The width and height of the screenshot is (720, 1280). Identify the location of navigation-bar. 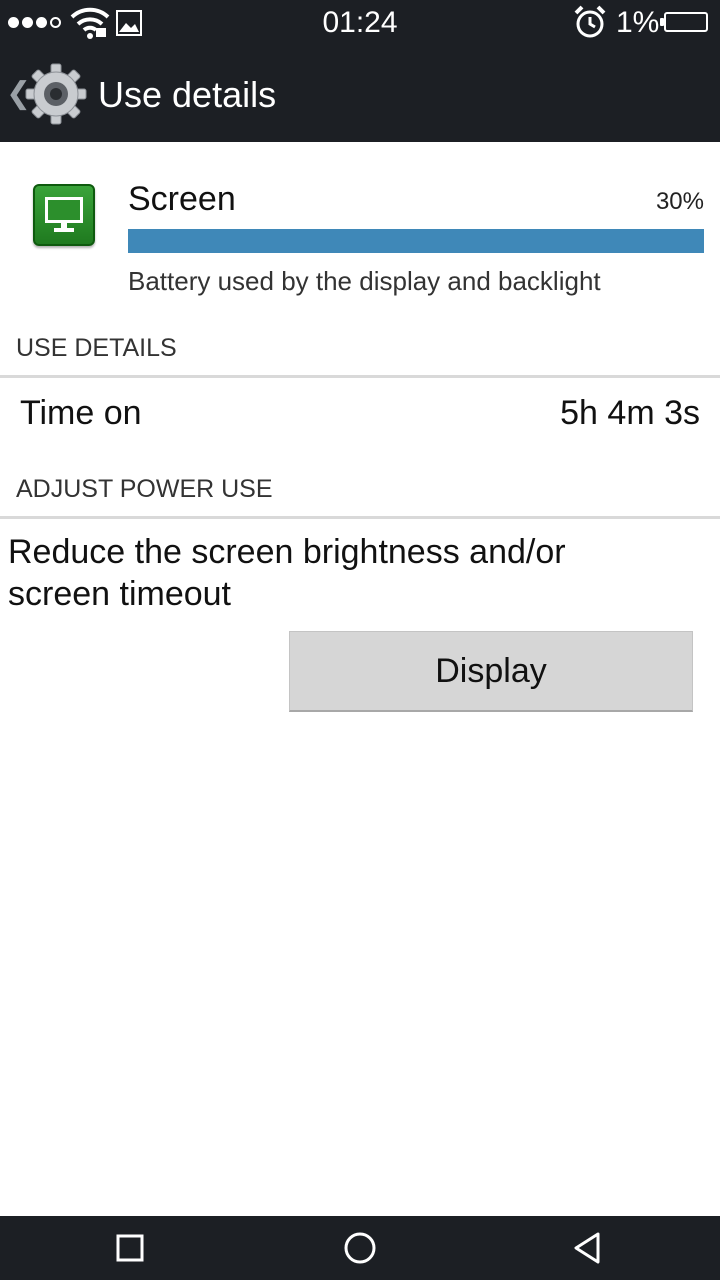
(360, 1248).